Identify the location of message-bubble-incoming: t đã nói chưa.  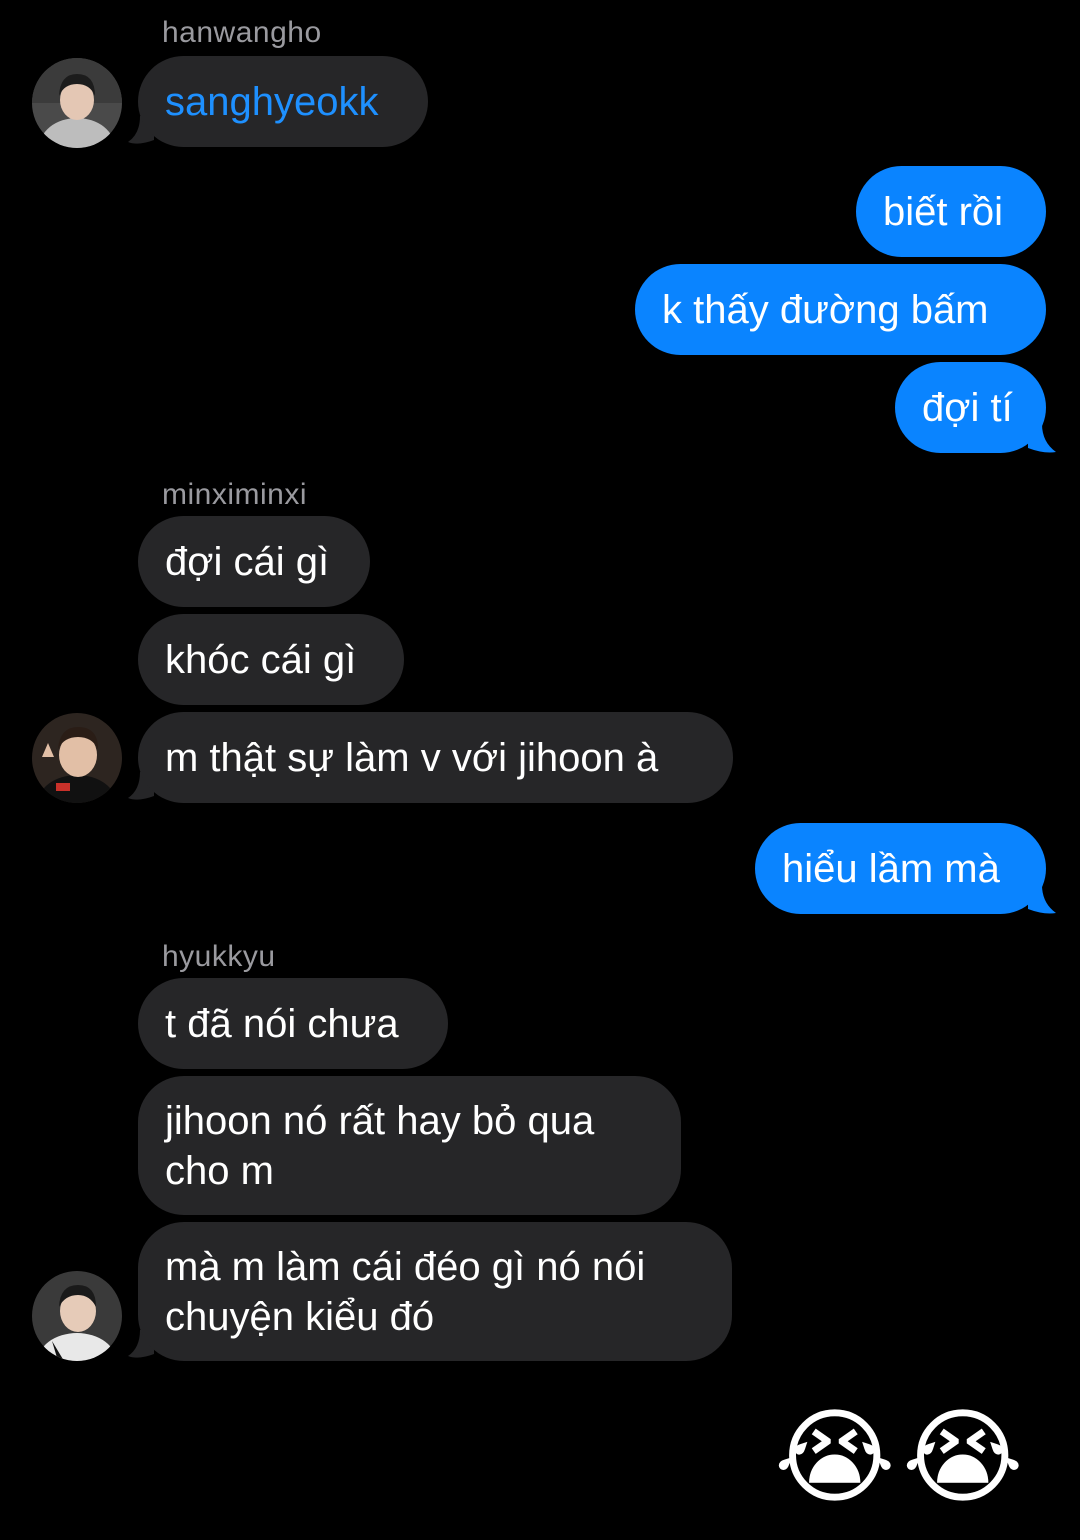
(293, 1023).